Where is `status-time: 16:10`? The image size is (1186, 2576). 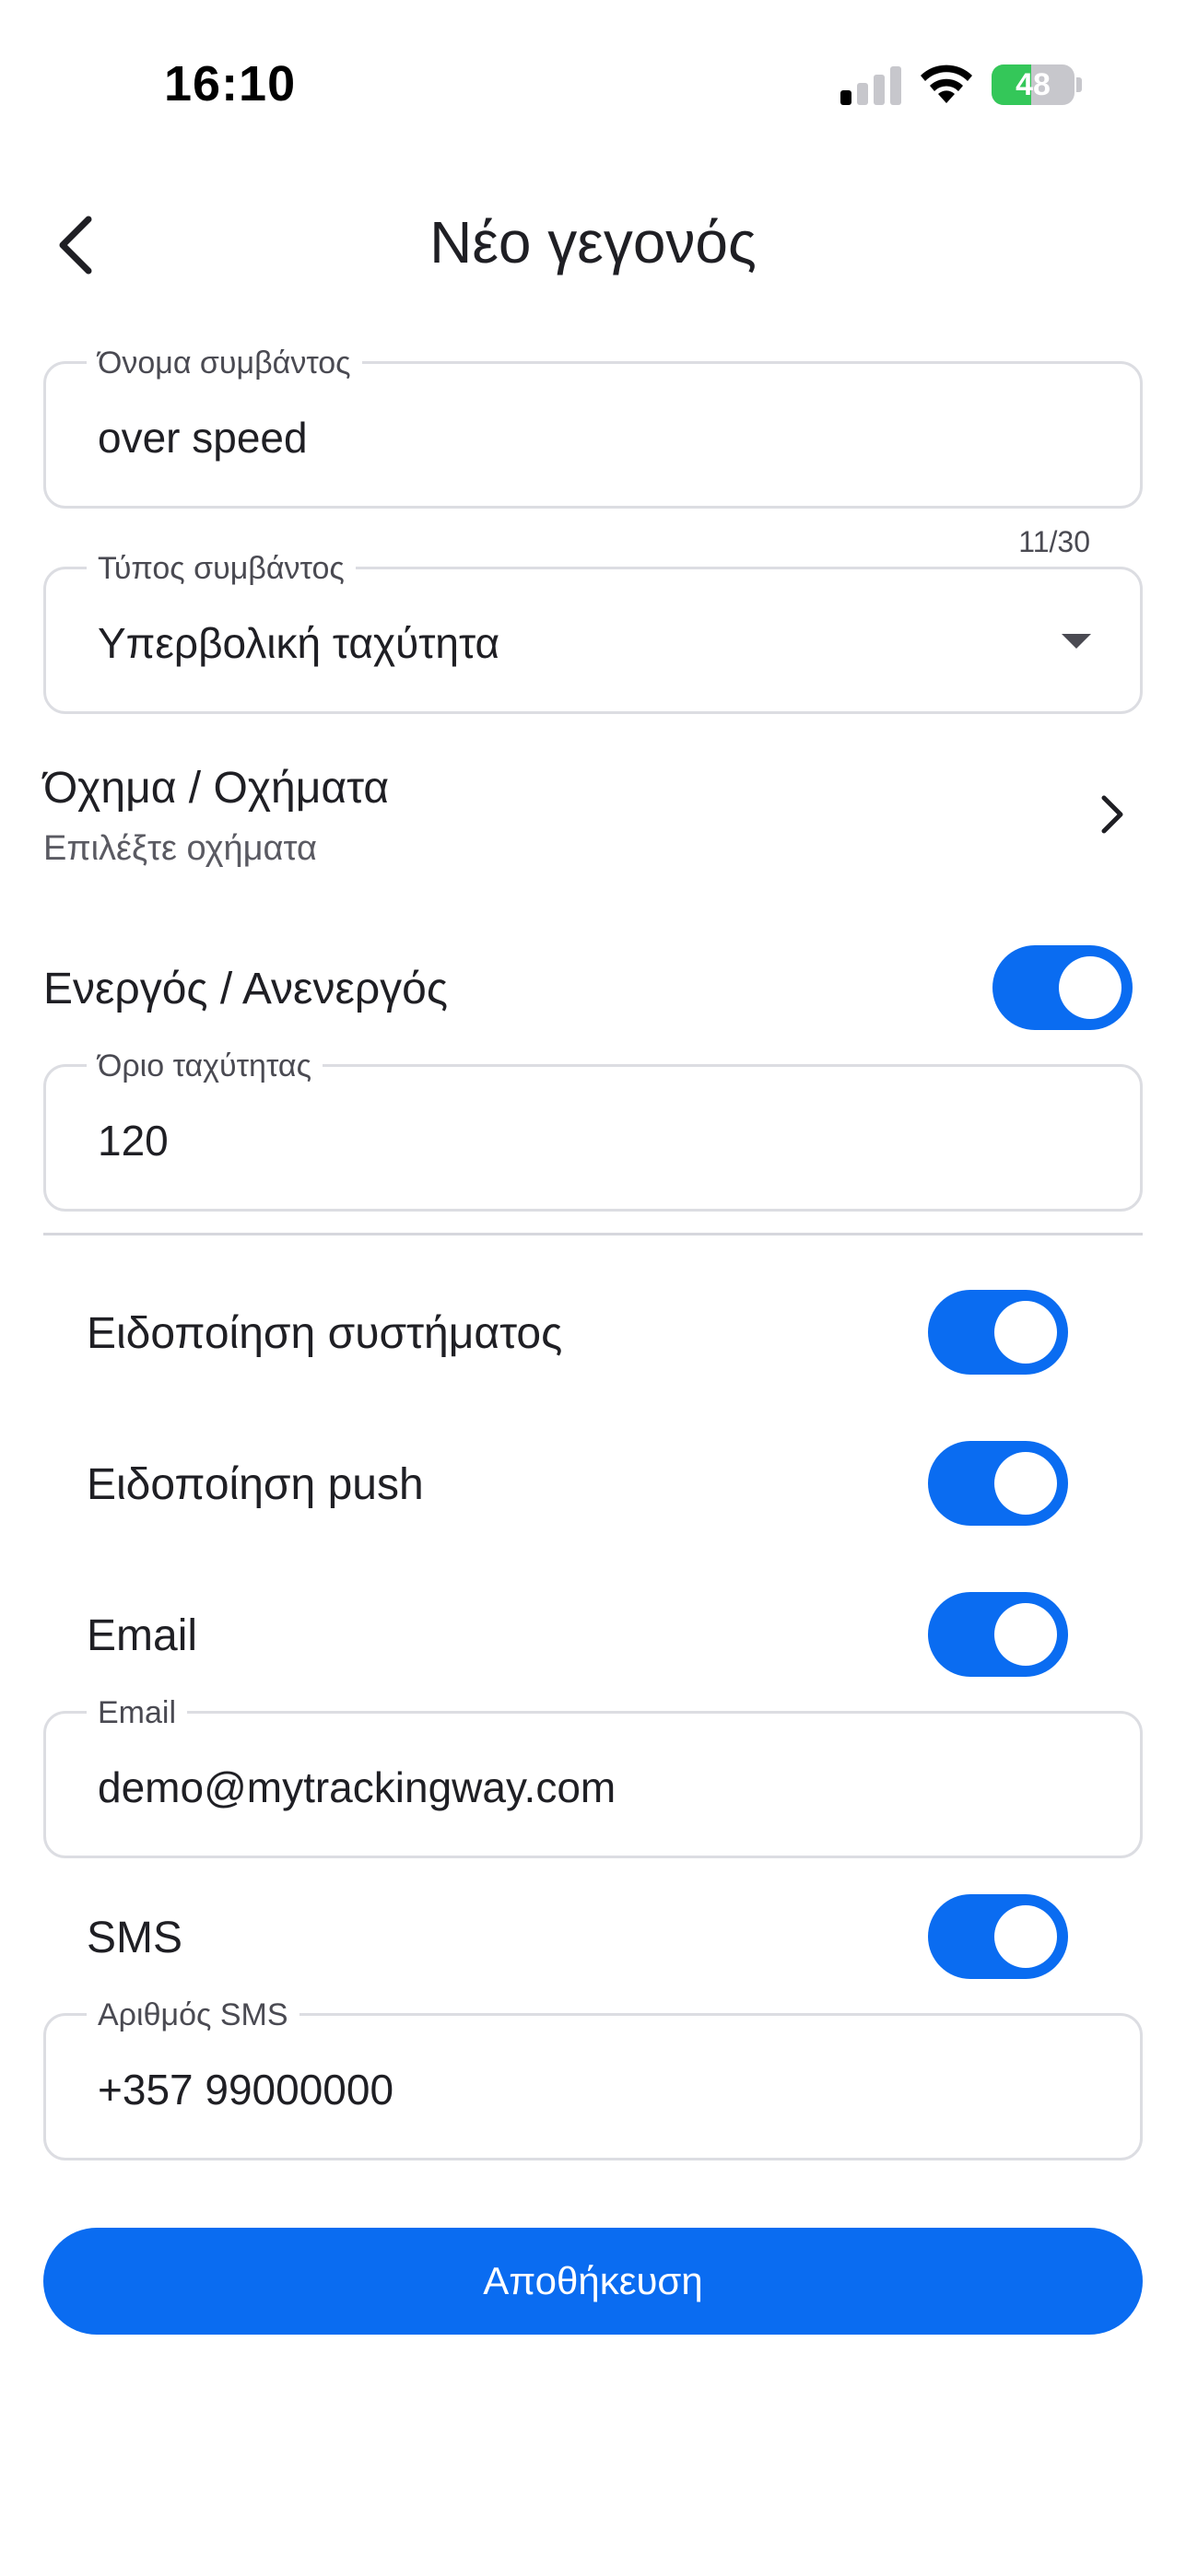
status-time: 16:10 is located at coordinates (230, 83).